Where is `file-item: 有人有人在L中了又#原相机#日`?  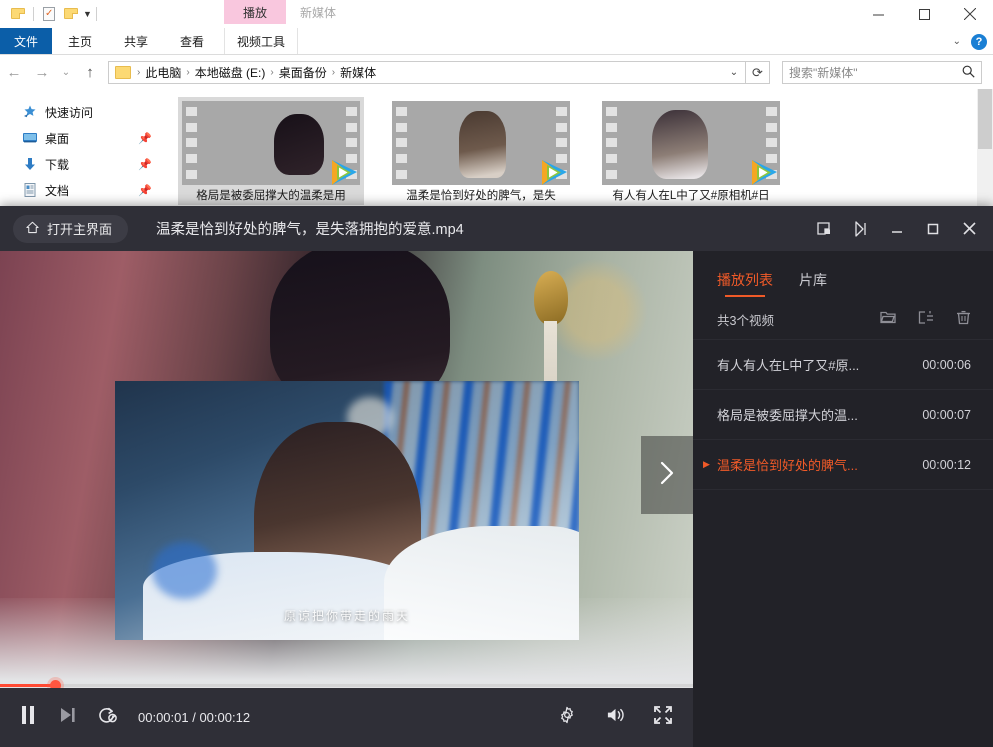 file-item: 有人有人在L中了又#原相机#日 is located at coordinates (691, 151).